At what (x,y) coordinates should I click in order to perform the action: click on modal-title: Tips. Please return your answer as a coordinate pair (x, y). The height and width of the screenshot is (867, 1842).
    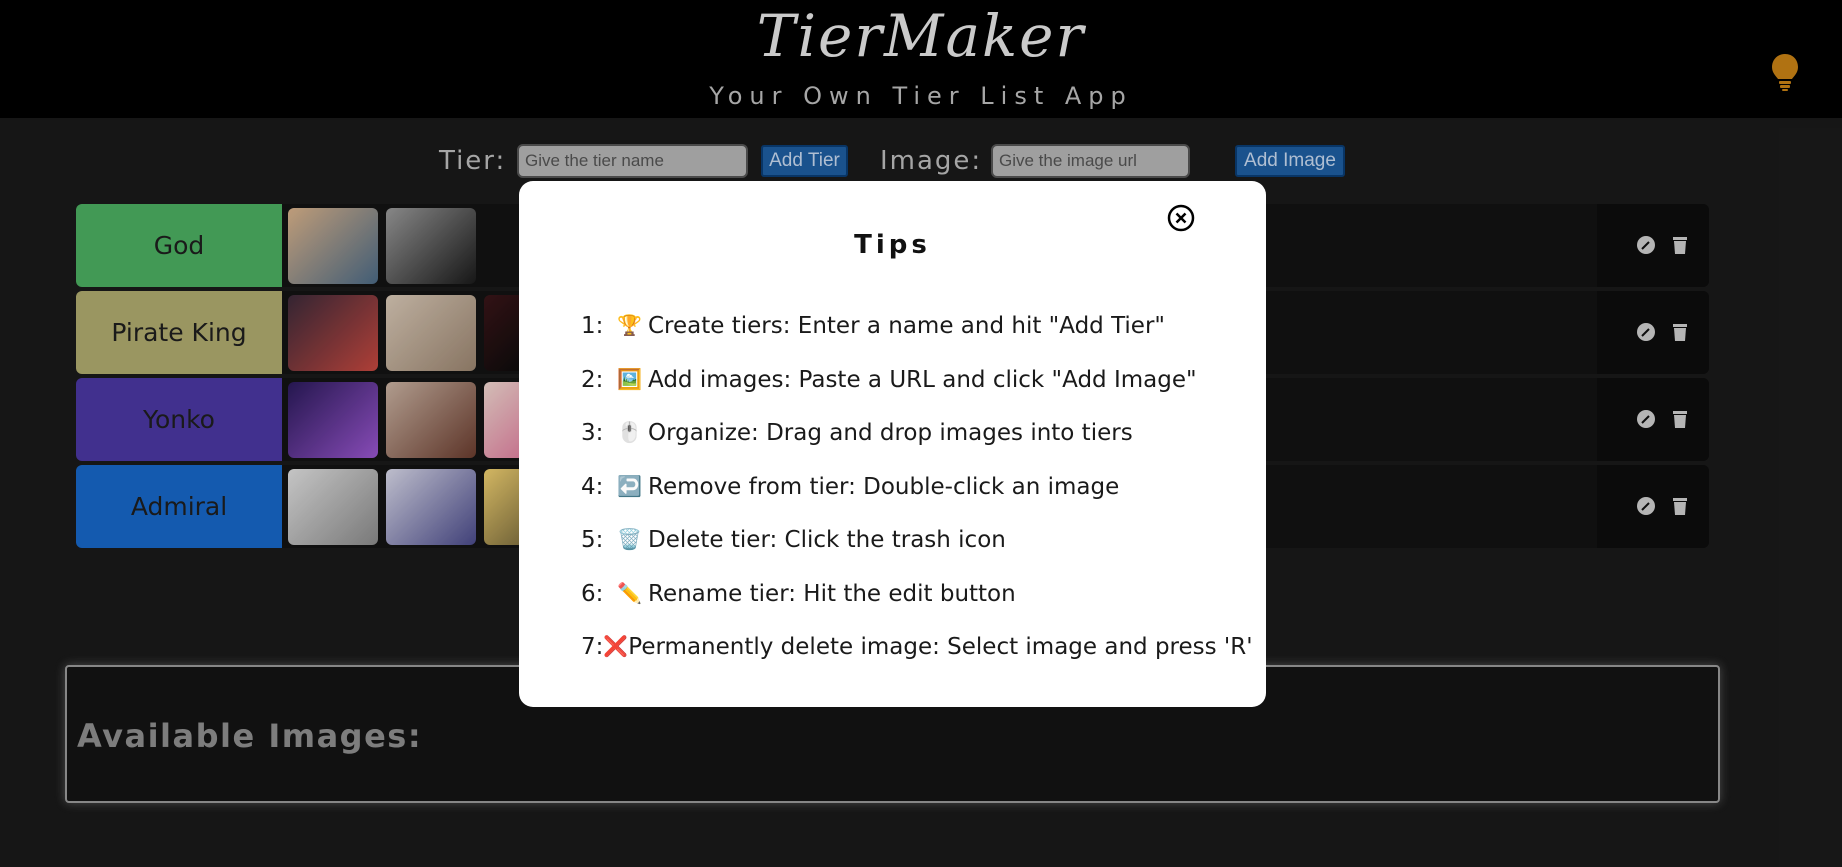
    Looking at the image, I should click on (892, 245).